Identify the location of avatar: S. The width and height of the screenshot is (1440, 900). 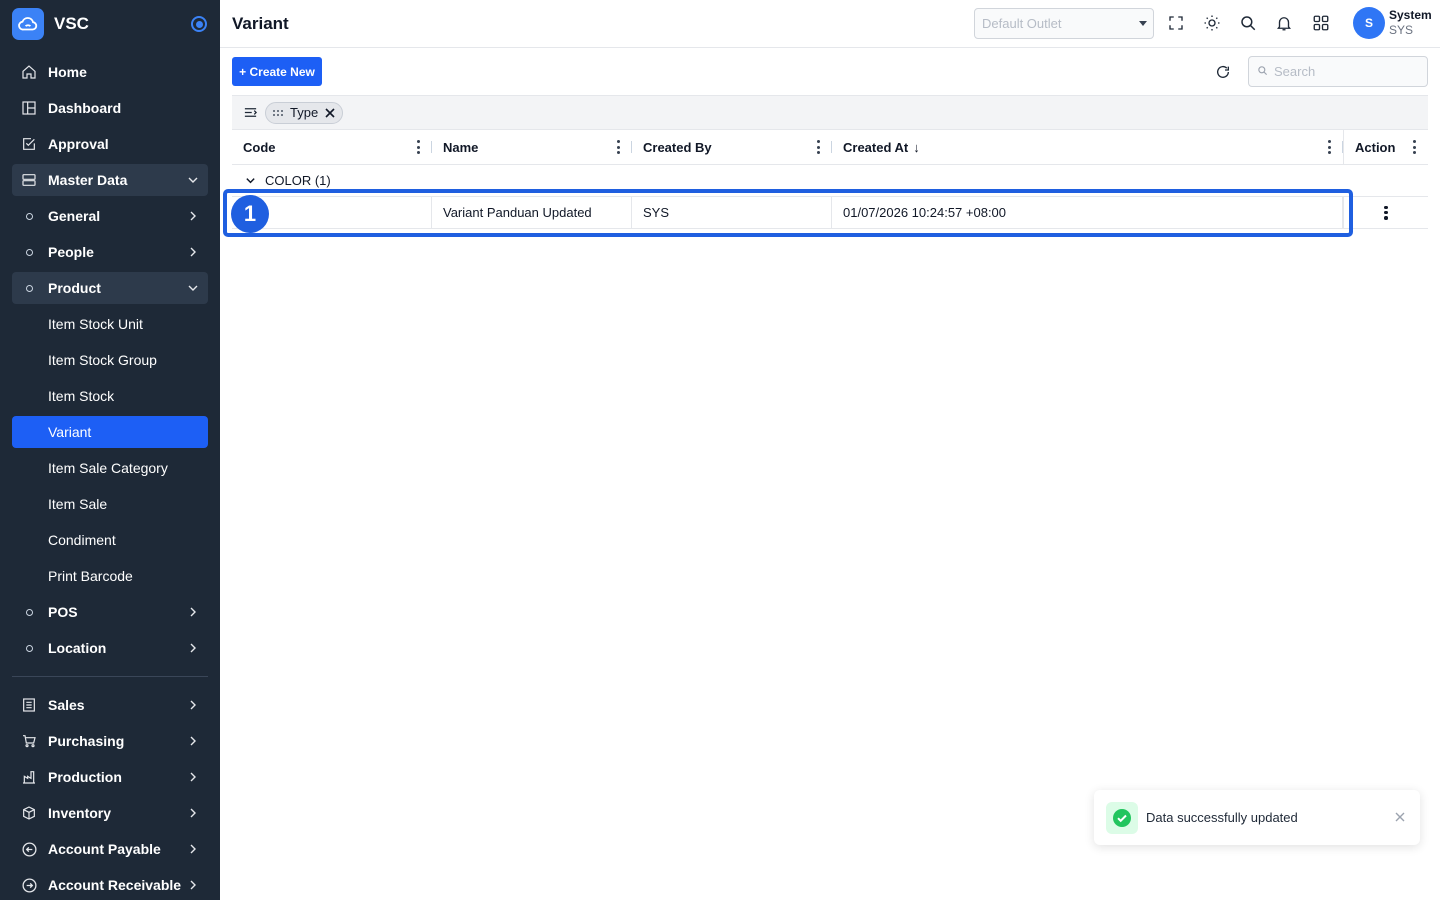
(1369, 23).